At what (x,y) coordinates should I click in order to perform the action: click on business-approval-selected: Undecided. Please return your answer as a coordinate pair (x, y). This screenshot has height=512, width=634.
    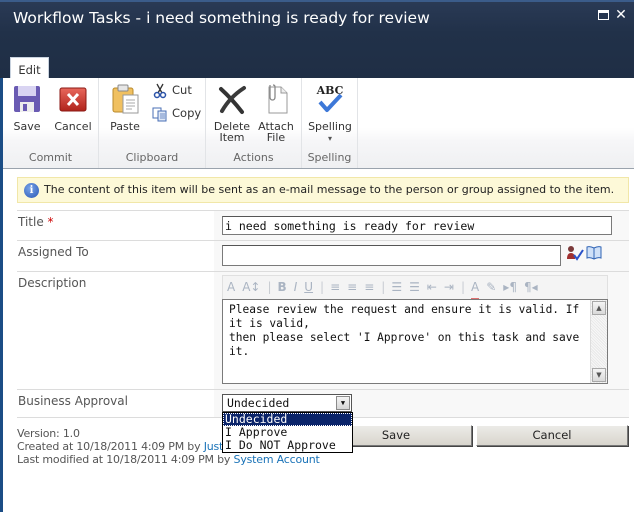
    Looking at the image, I should click on (258, 403).